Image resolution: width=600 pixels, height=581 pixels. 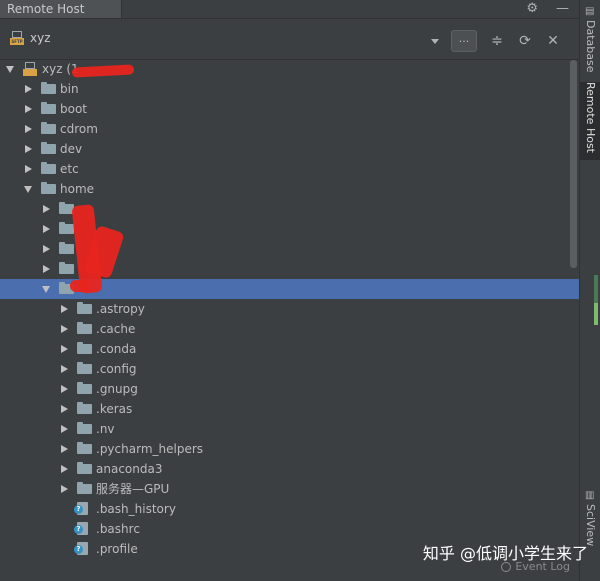 What do you see at coordinates (289, 469) in the screenshot?
I see `tree-folder-row: anaconda3` at bounding box center [289, 469].